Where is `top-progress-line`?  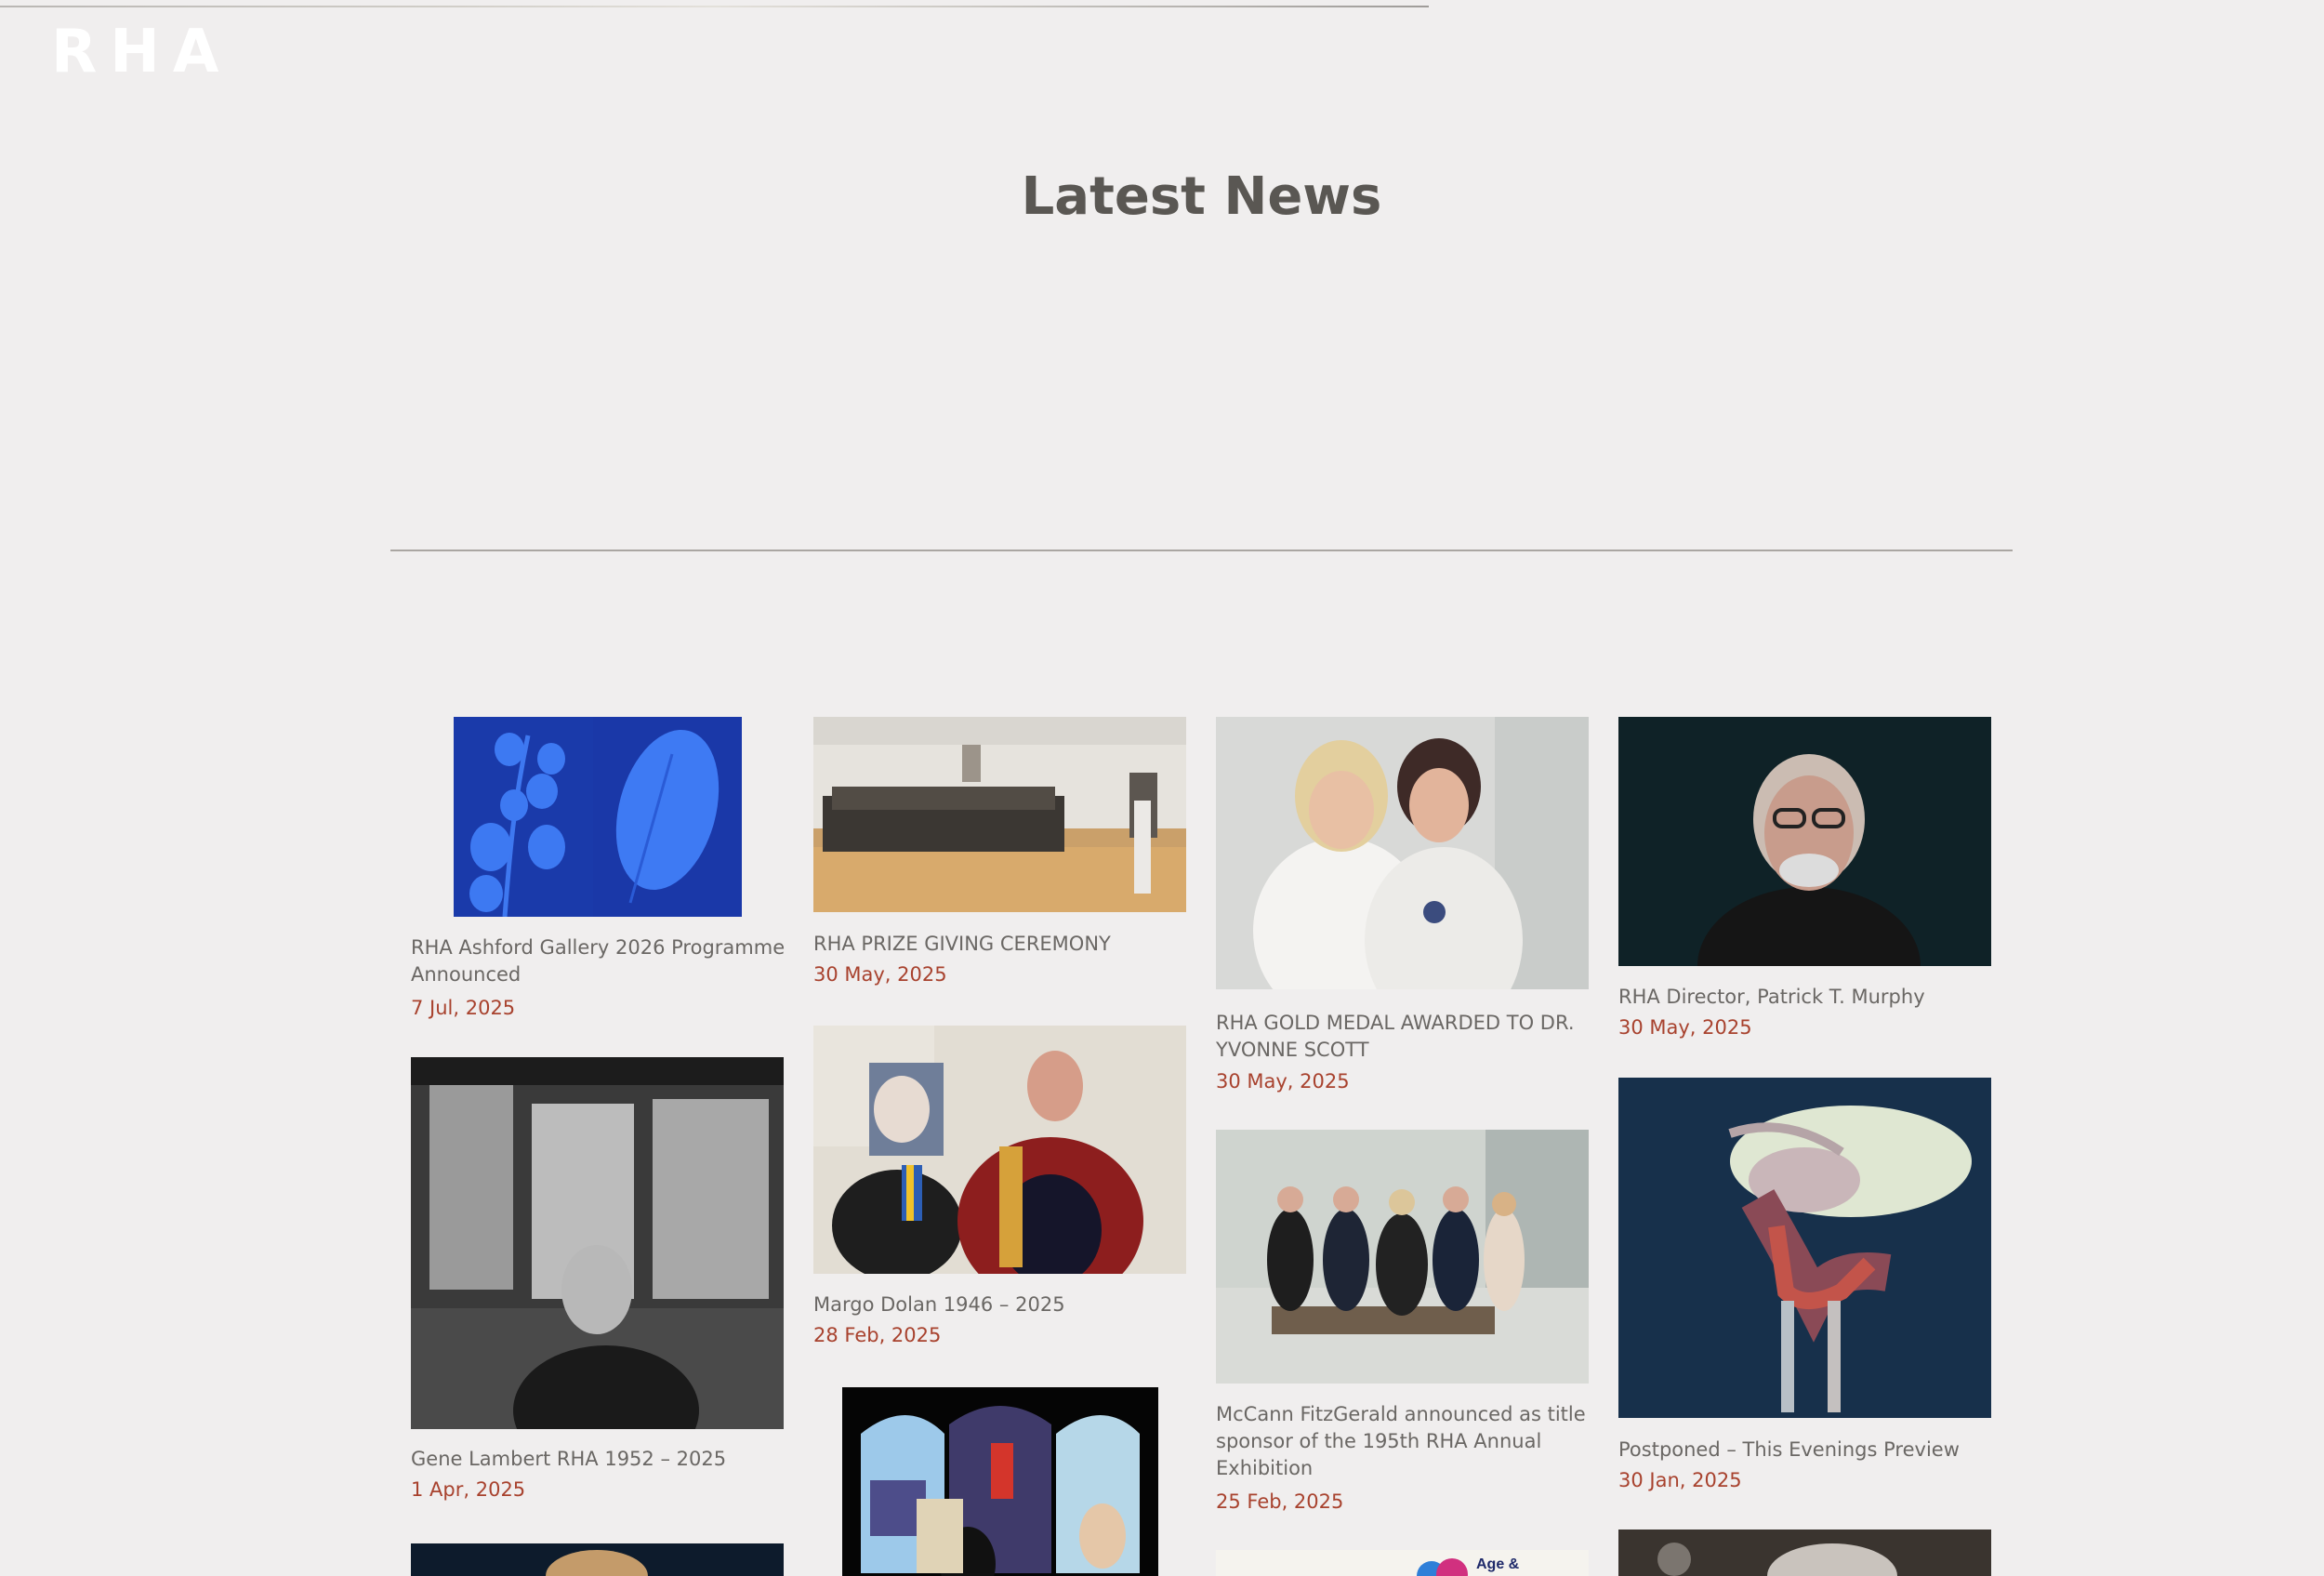
top-progress-line is located at coordinates (714, 6).